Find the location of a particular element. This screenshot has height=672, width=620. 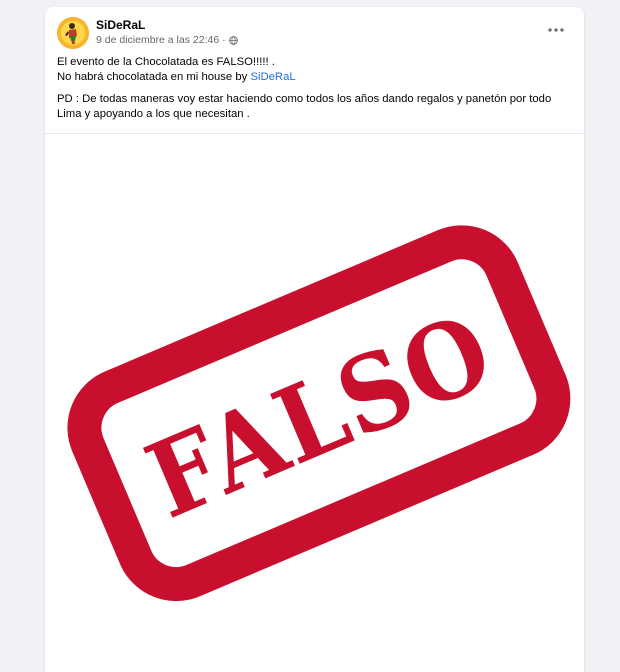

more-options-icon is located at coordinates (556, 30).